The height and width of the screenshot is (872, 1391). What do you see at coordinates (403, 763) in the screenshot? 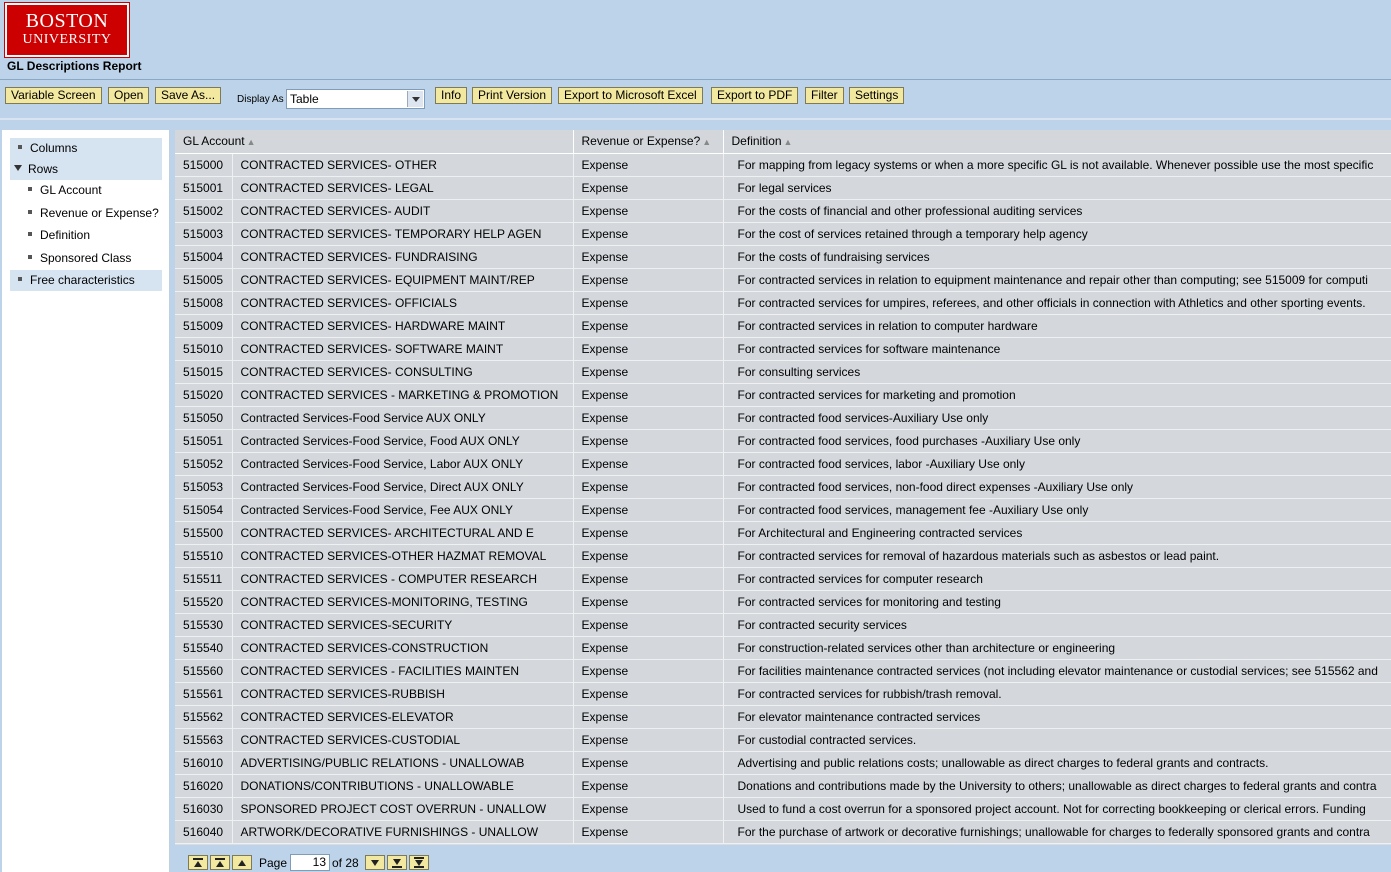
I see `cell-gl-description: ADVERTISING/PUBLIC RELATIONS - UNALLOWAB` at bounding box center [403, 763].